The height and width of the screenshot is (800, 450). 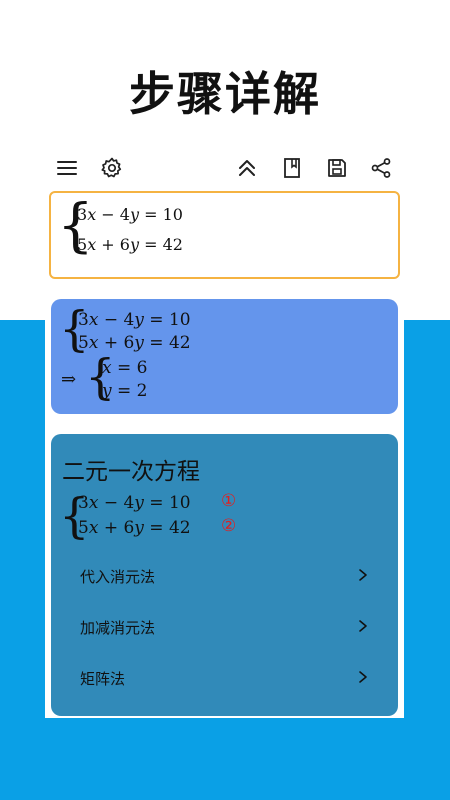 I want to click on method-item-label: 代入消元法, so click(x=118, y=577).